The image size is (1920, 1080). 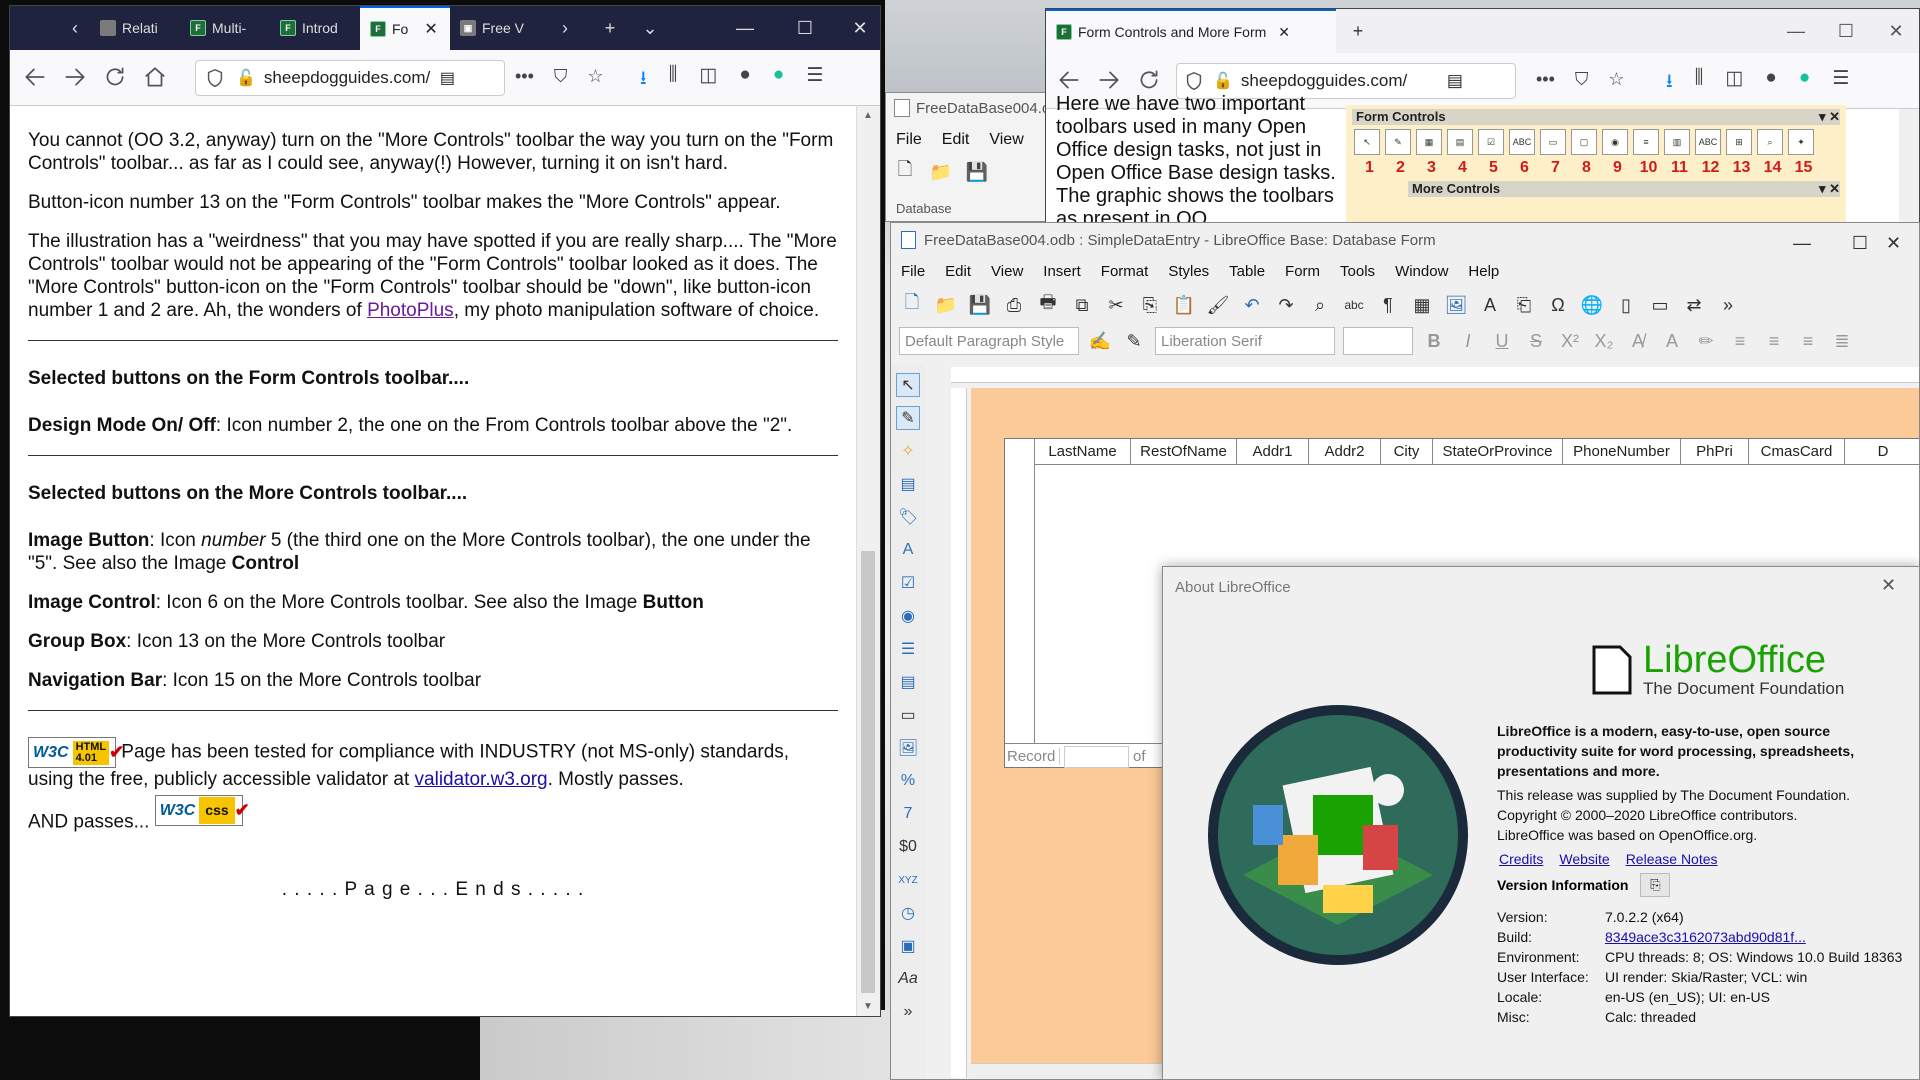 I want to click on font-name-box: Liberation Serif, so click(x=1245, y=341).